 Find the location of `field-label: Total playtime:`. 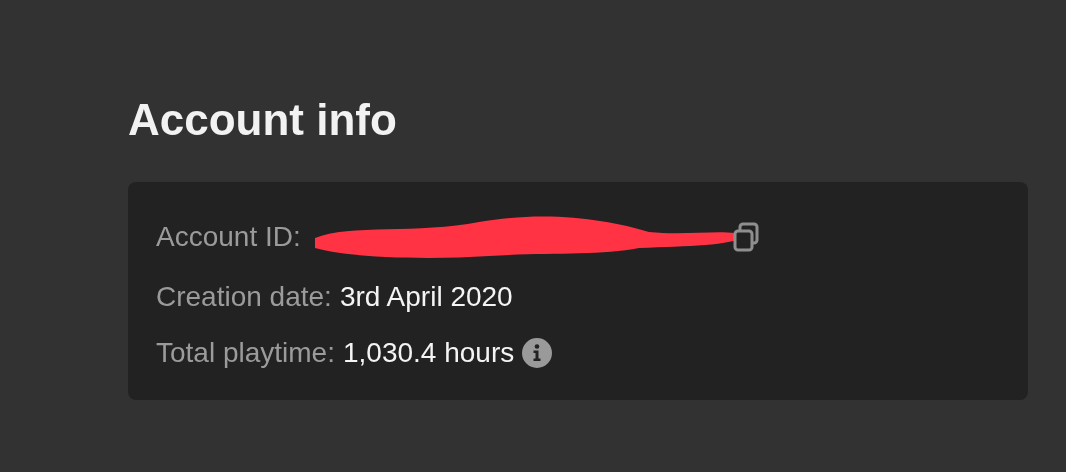

field-label: Total playtime: is located at coordinates (245, 353).